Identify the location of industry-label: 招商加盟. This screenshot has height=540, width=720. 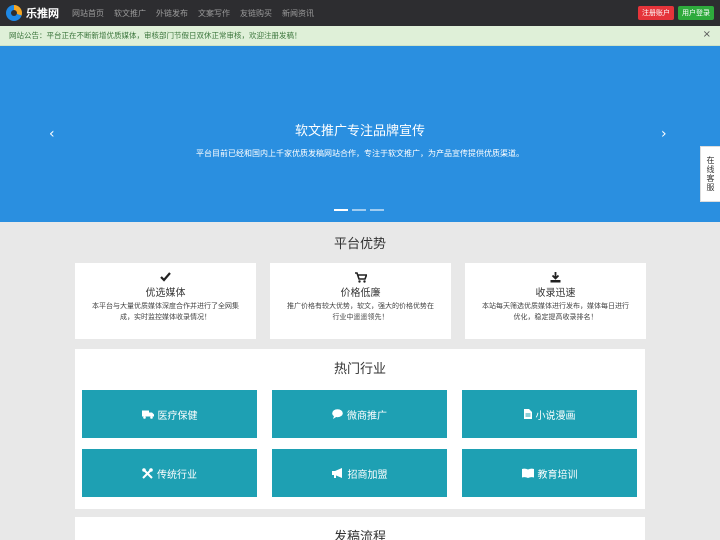
(367, 475).